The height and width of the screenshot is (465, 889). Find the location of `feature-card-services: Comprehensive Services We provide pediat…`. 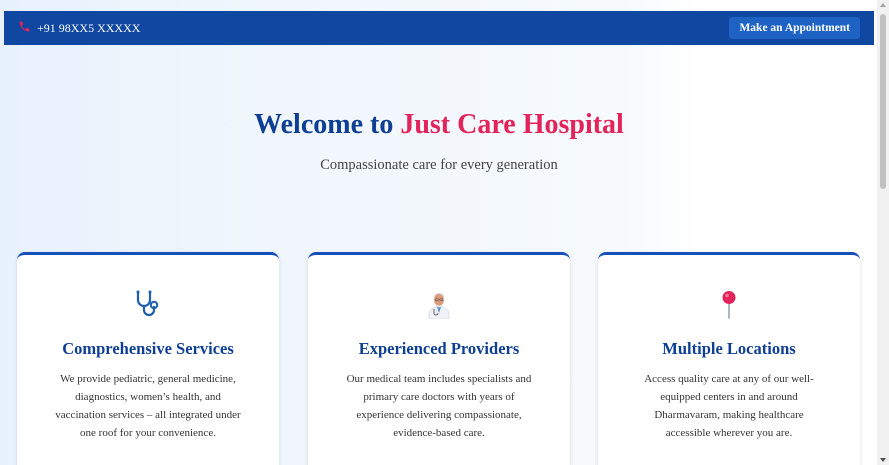

feature-card-services: Comprehensive Services We provide pediat… is located at coordinates (148, 358).